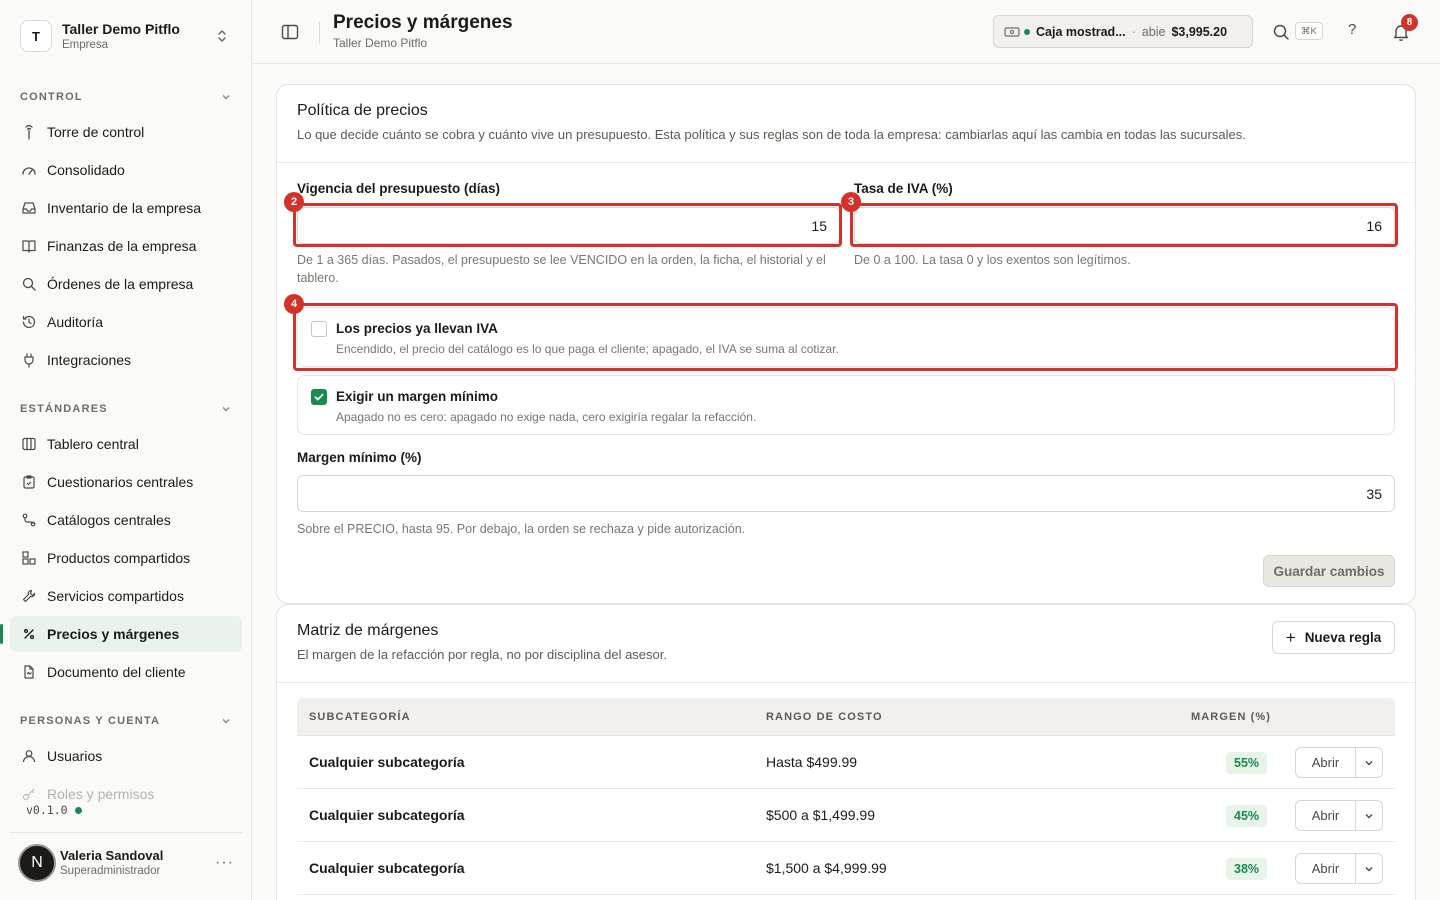  I want to click on section-label: CONTROL, so click(51, 97).